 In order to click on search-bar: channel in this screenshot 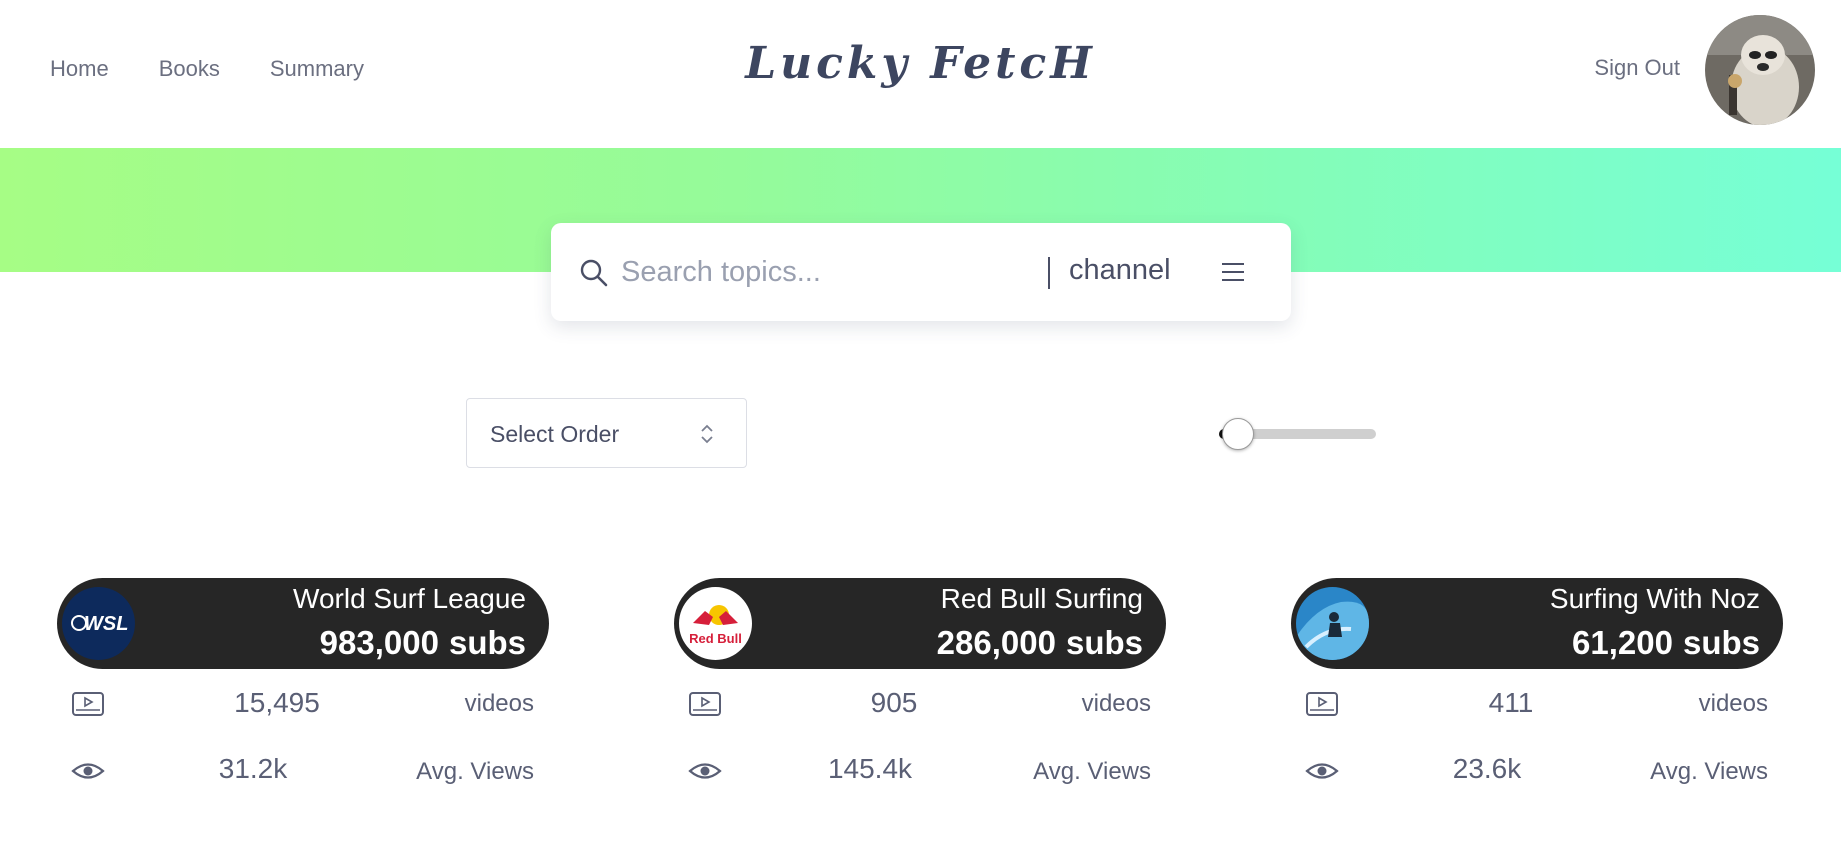, I will do `click(921, 272)`.